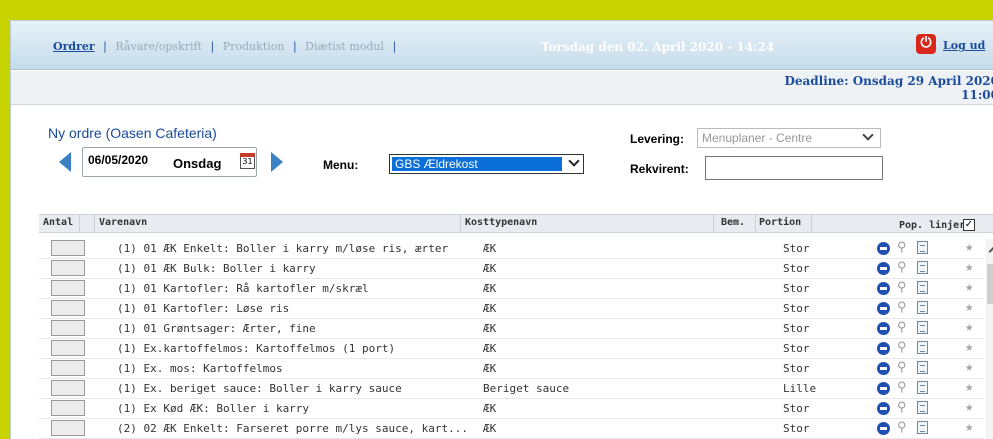  What do you see at coordinates (969, 225) in the screenshot?
I see `pop-linjer-checkbox: ✓` at bounding box center [969, 225].